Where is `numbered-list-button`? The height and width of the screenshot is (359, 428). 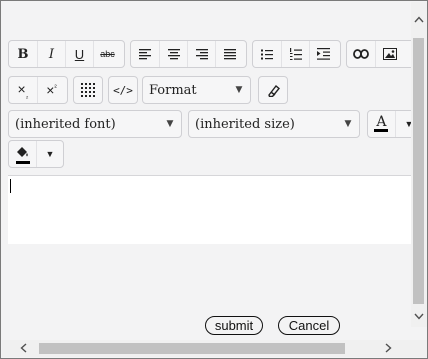
numbered-list-button is located at coordinates (295, 54).